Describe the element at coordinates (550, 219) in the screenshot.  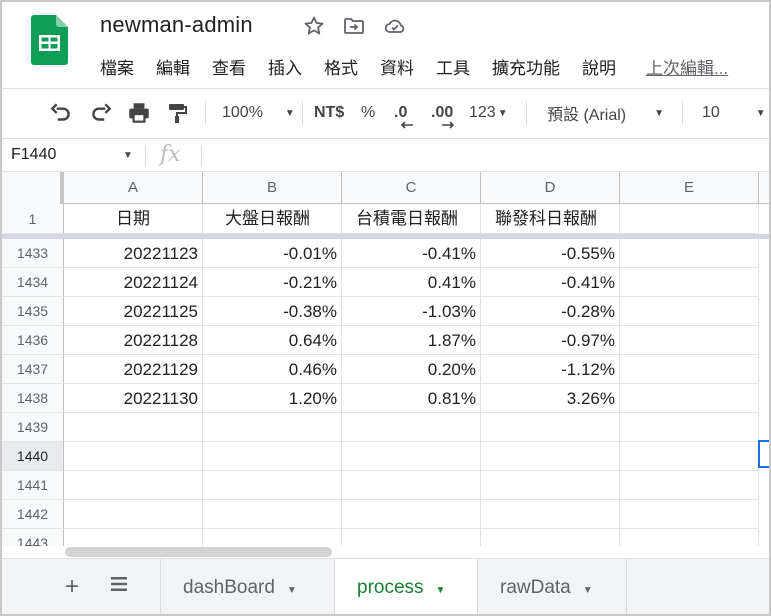
I see `header-cell-mediatek-return: 聯發科日報酬` at that location.